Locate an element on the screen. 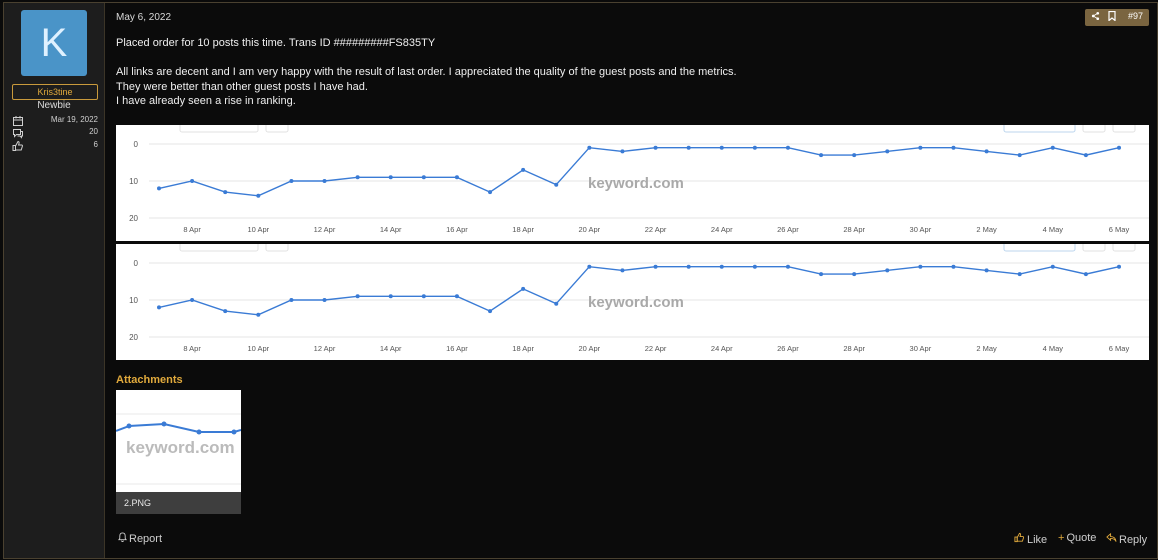  attachment-thumbnail: keyword.com 2.PNG is located at coordinates (178, 452).